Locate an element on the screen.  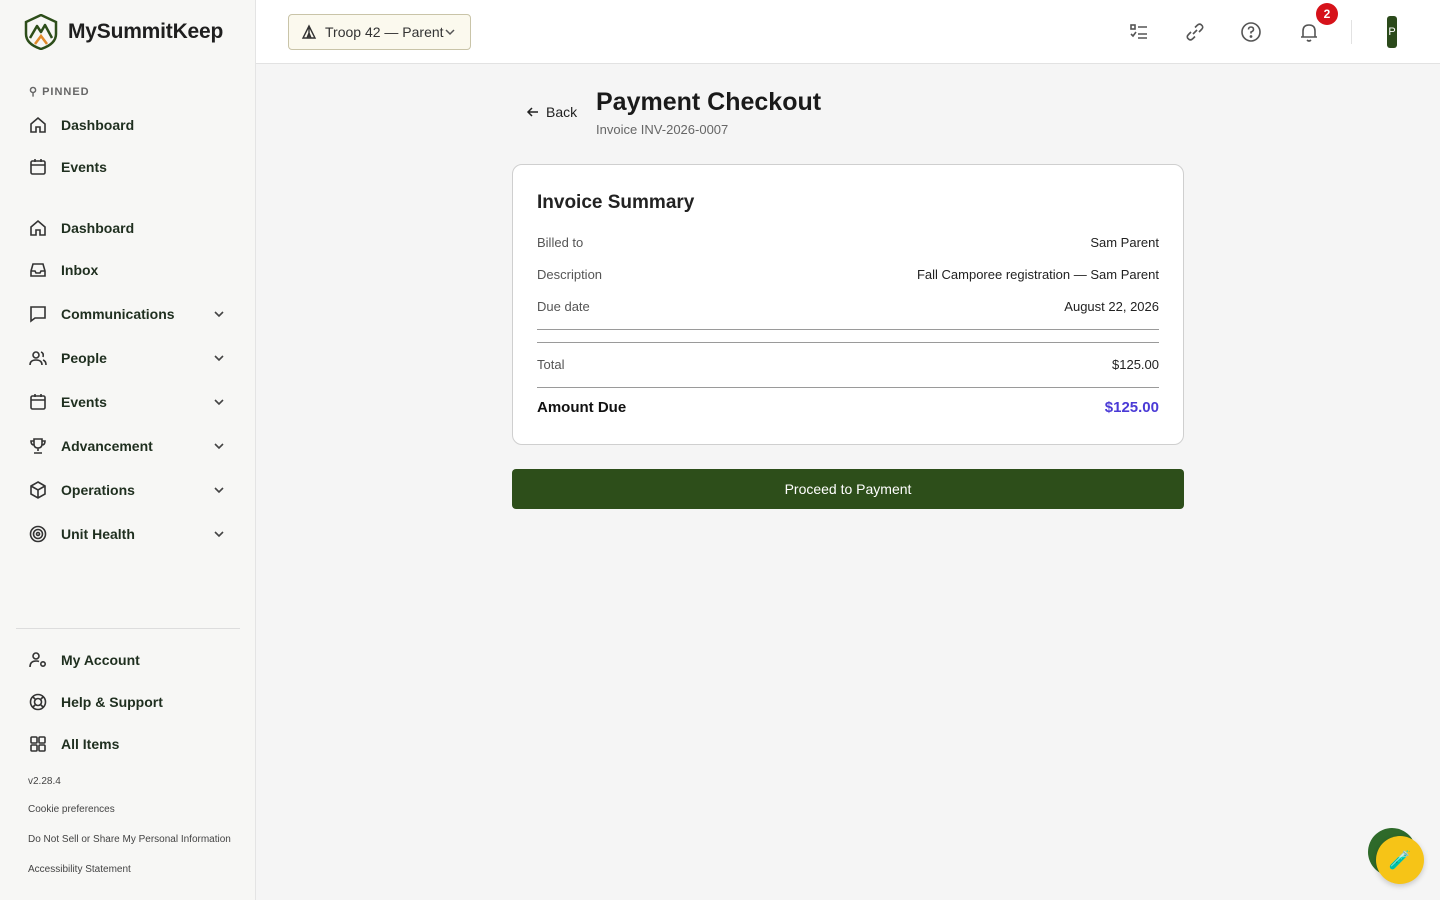
pinned-section-label: ⚲ PINNED is located at coordinates (59, 92).